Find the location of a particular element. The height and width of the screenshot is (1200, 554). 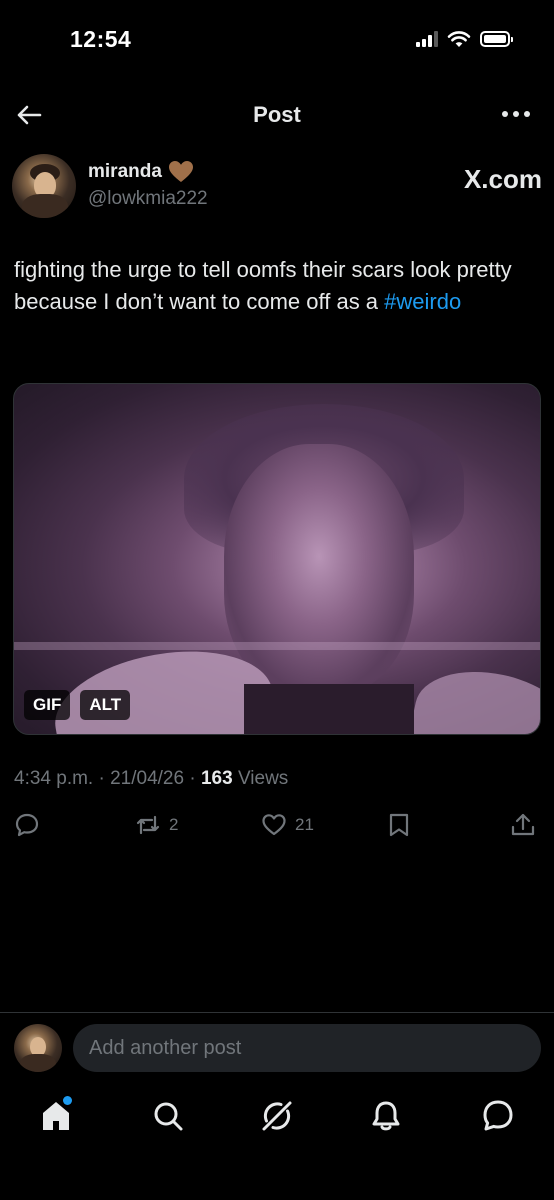

alt-text-badge: ALT is located at coordinates (105, 705).